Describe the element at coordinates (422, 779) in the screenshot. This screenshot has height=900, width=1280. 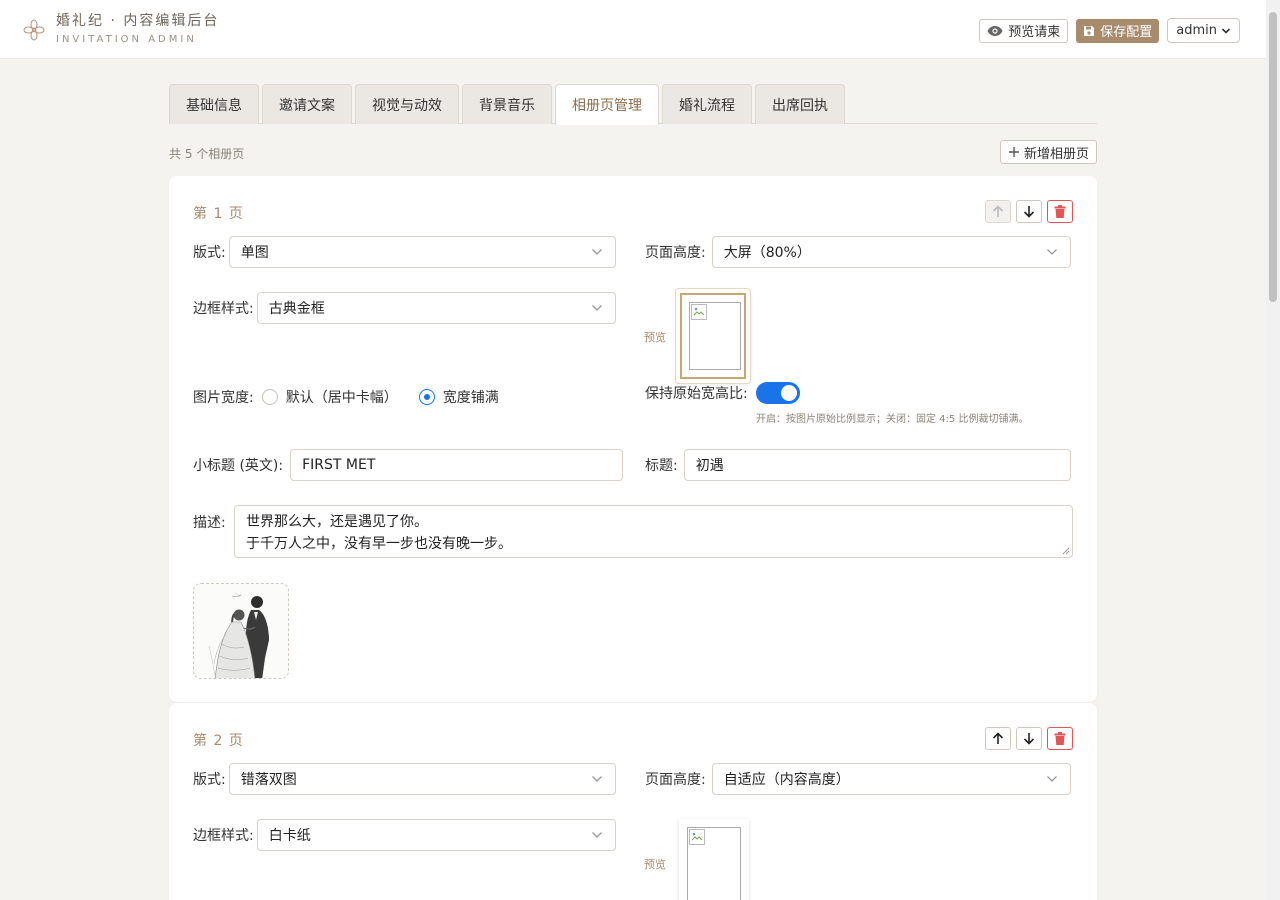
I see `layout-select: 错落双图` at that location.